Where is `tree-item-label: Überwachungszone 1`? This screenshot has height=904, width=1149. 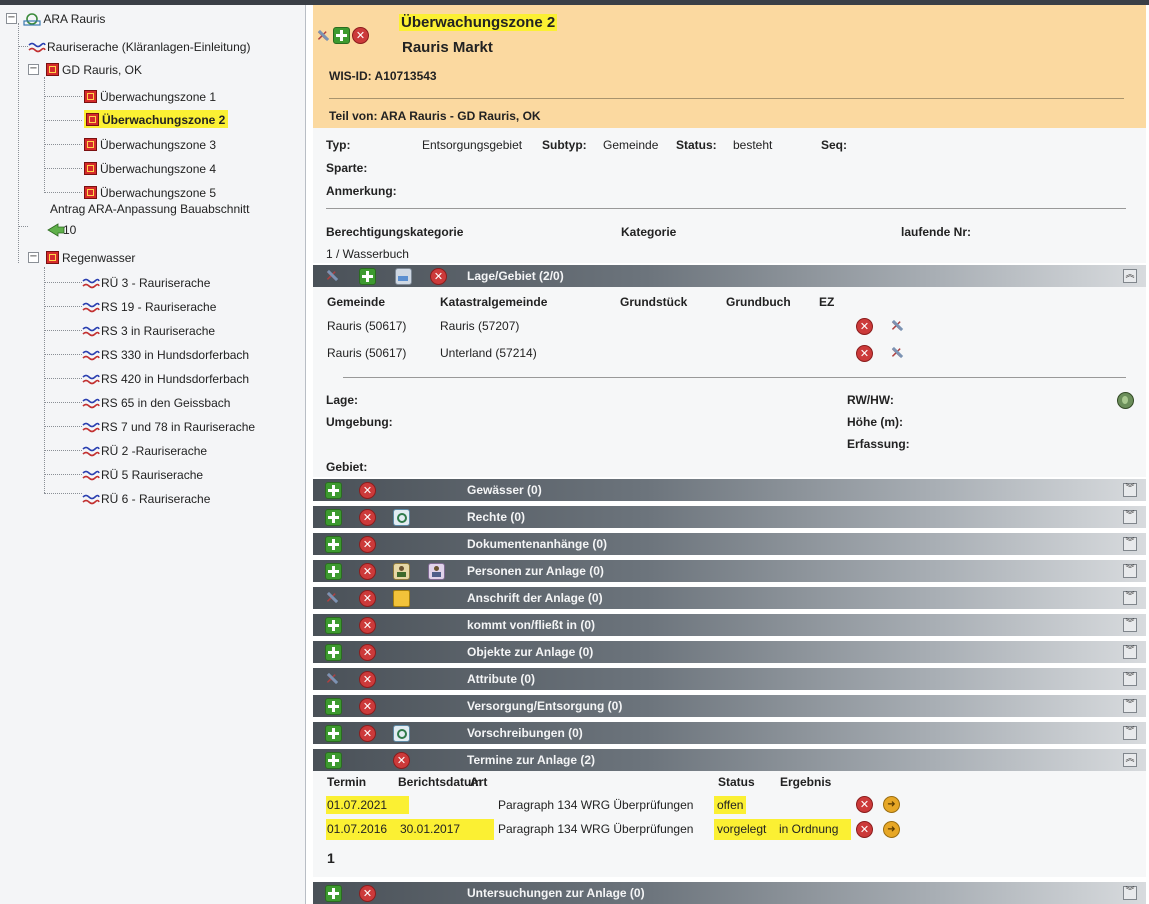 tree-item-label: Überwachungszone 1 is located at coordinates (158, 97).